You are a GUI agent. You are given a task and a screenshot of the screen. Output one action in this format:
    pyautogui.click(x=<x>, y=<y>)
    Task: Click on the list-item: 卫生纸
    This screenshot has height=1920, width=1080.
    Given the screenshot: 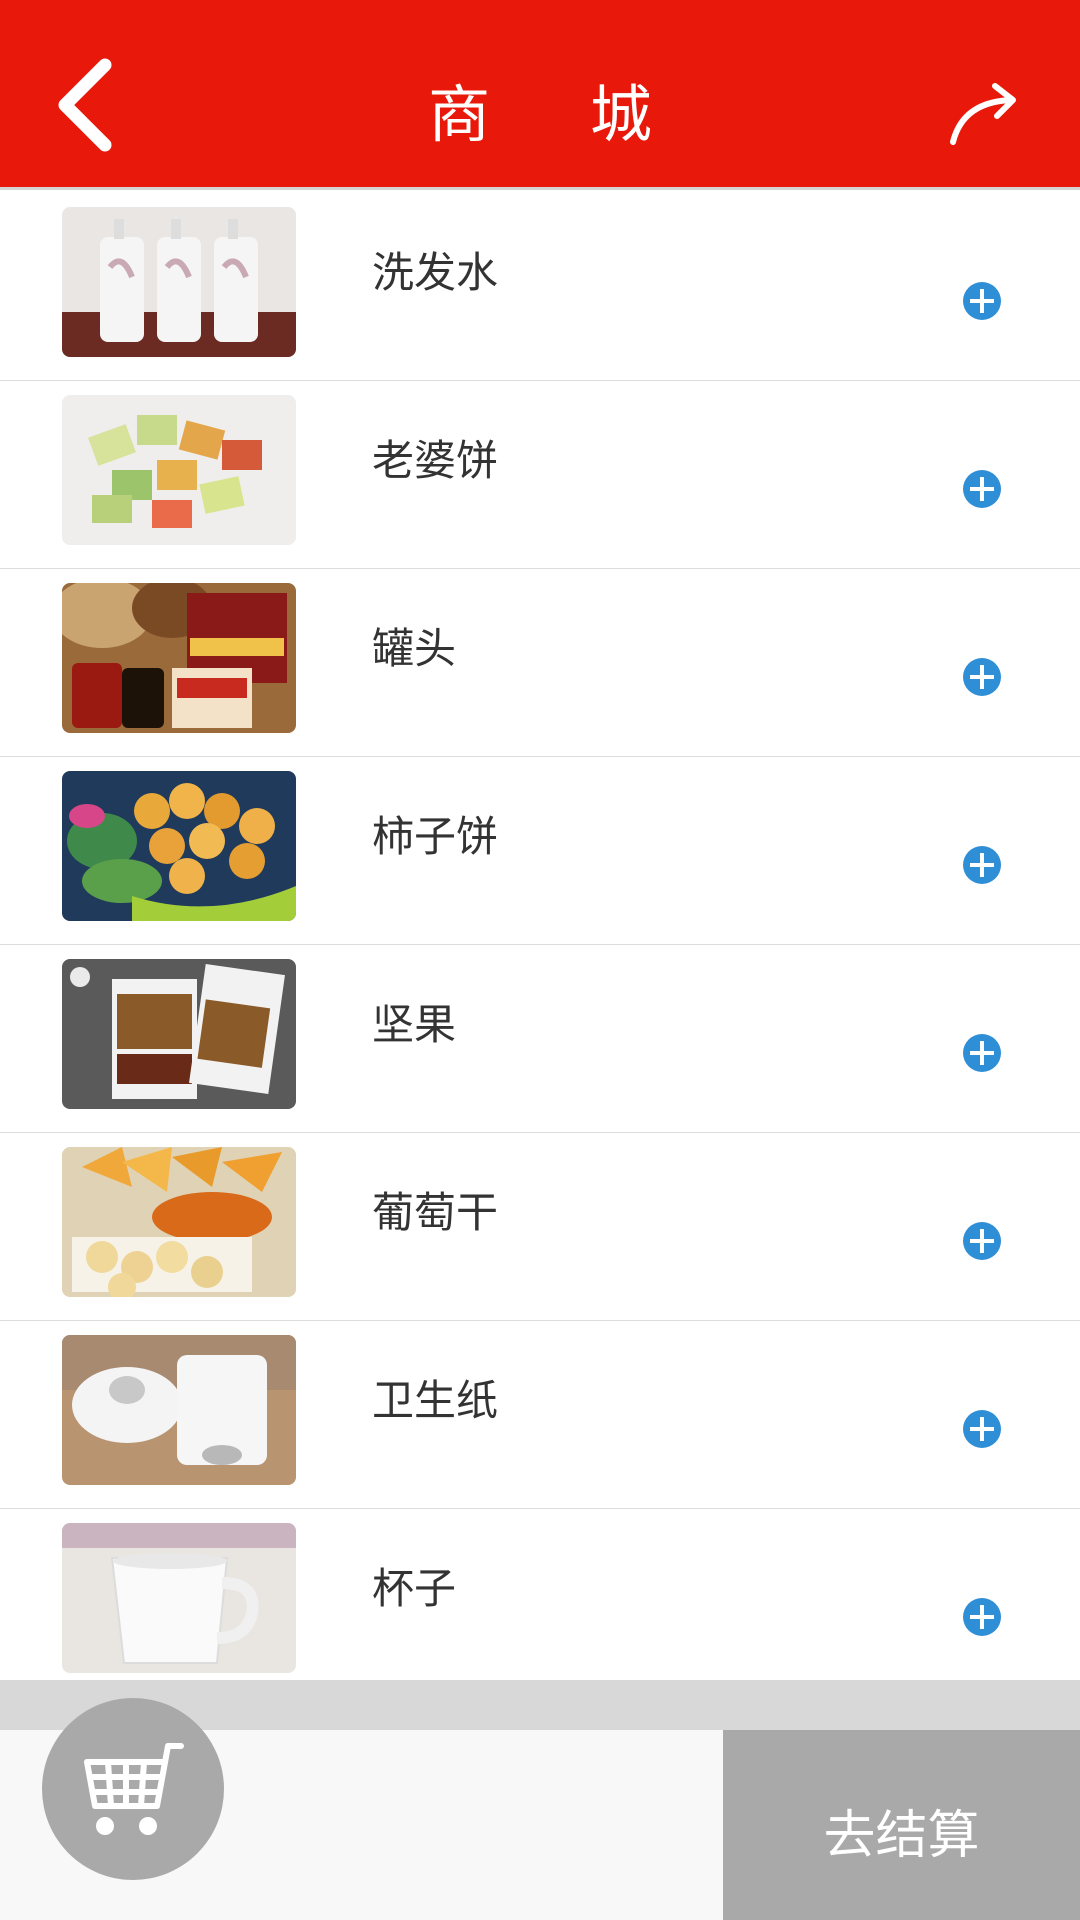 What is the action you would take?
    pyautogui.click(x=540, y=1415)
    